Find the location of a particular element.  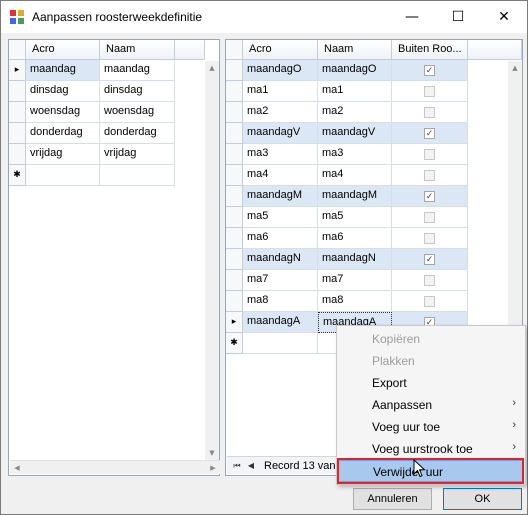

cell-acro: ma6 is located at coordinates (280, 238).